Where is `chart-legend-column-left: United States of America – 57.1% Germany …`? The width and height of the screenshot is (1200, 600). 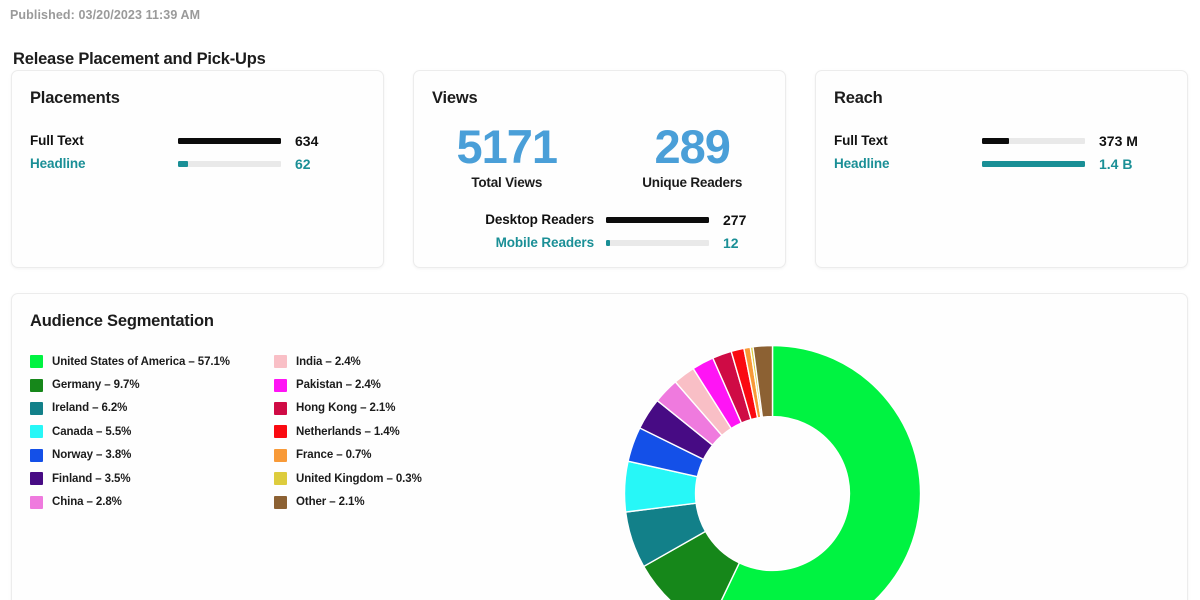 chart-legend-column-left: United States of America – 57.1% Germany … is located at coordinates (146, 432).